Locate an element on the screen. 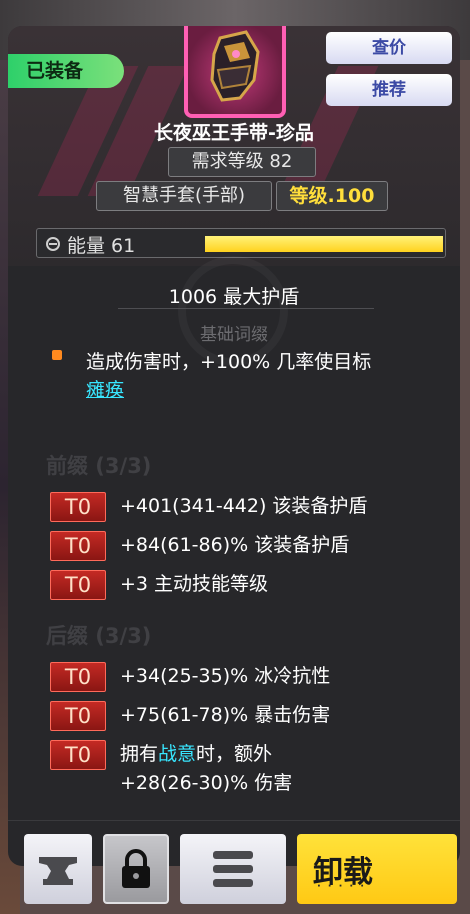 Image resolution: width=470 pixels, height=914 pixels. lock-icon is located at coordinates (136, 868).